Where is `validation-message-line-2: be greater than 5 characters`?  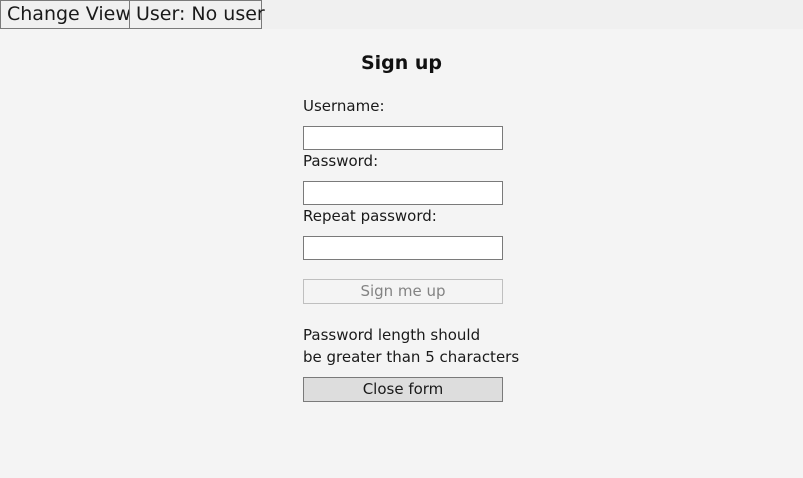
validation-message-line-2: be greater than 5 characters is located at coordinates (411, 357).